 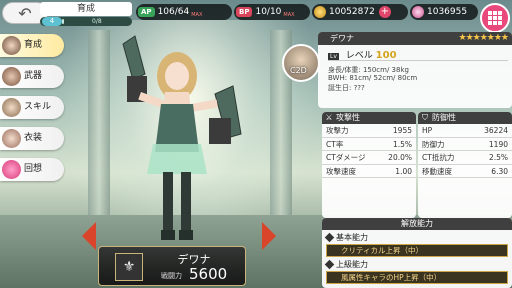 I want to click on sword-icon: ⚔, so click(x=329, y=117).